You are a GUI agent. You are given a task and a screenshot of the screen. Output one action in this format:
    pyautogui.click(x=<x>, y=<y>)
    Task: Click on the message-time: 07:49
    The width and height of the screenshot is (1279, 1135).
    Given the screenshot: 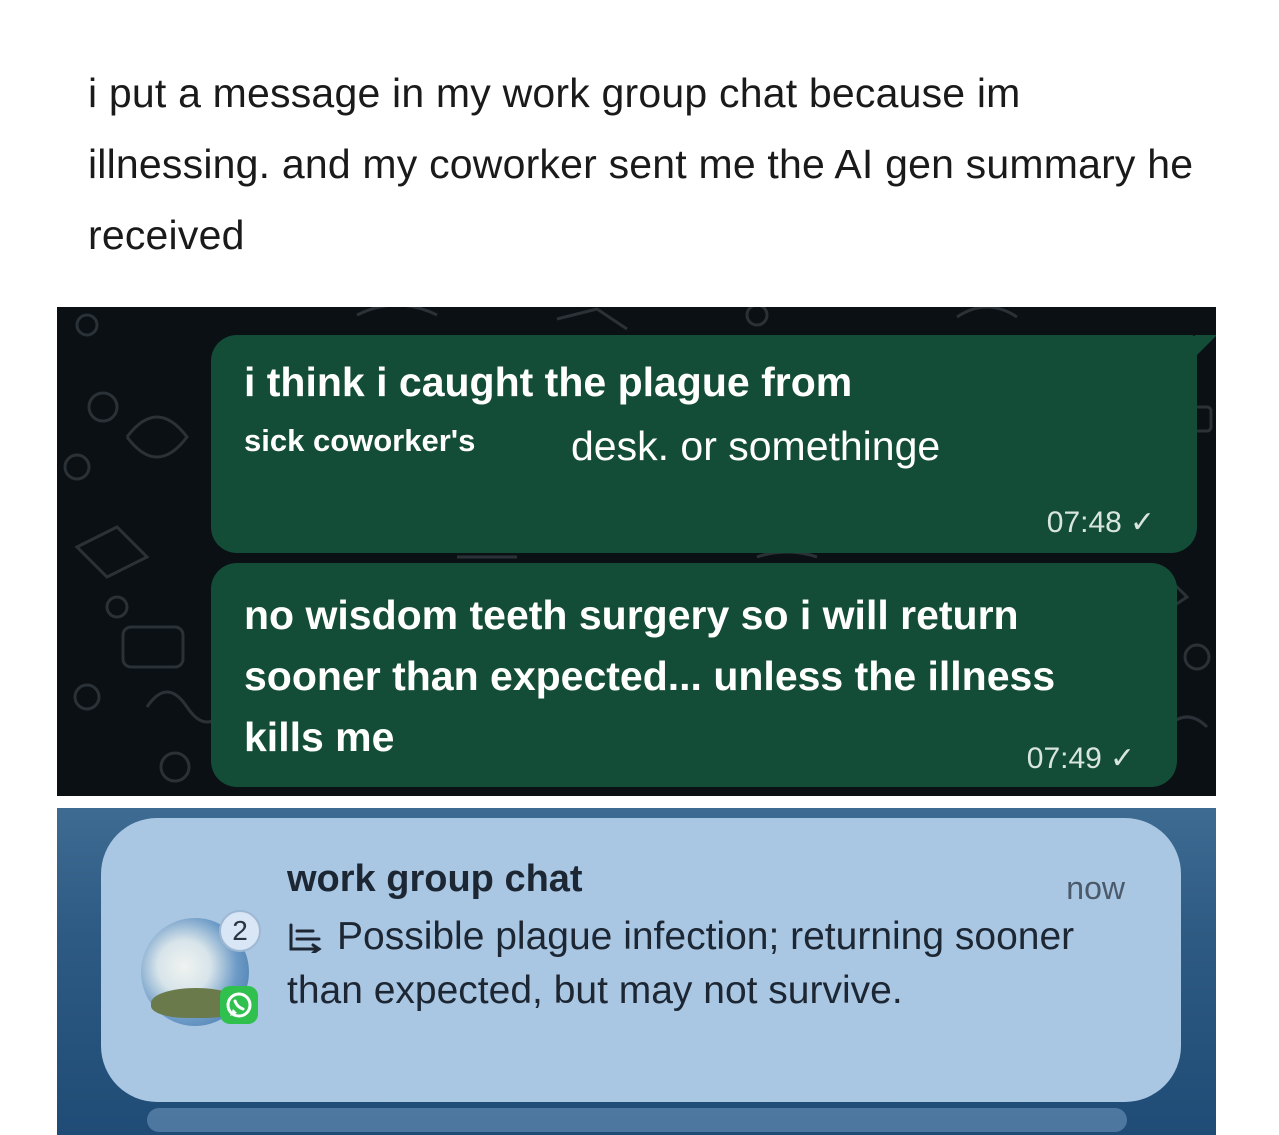 What is the action you would take?
    pyautogui.click(x=1064, y=758)
    